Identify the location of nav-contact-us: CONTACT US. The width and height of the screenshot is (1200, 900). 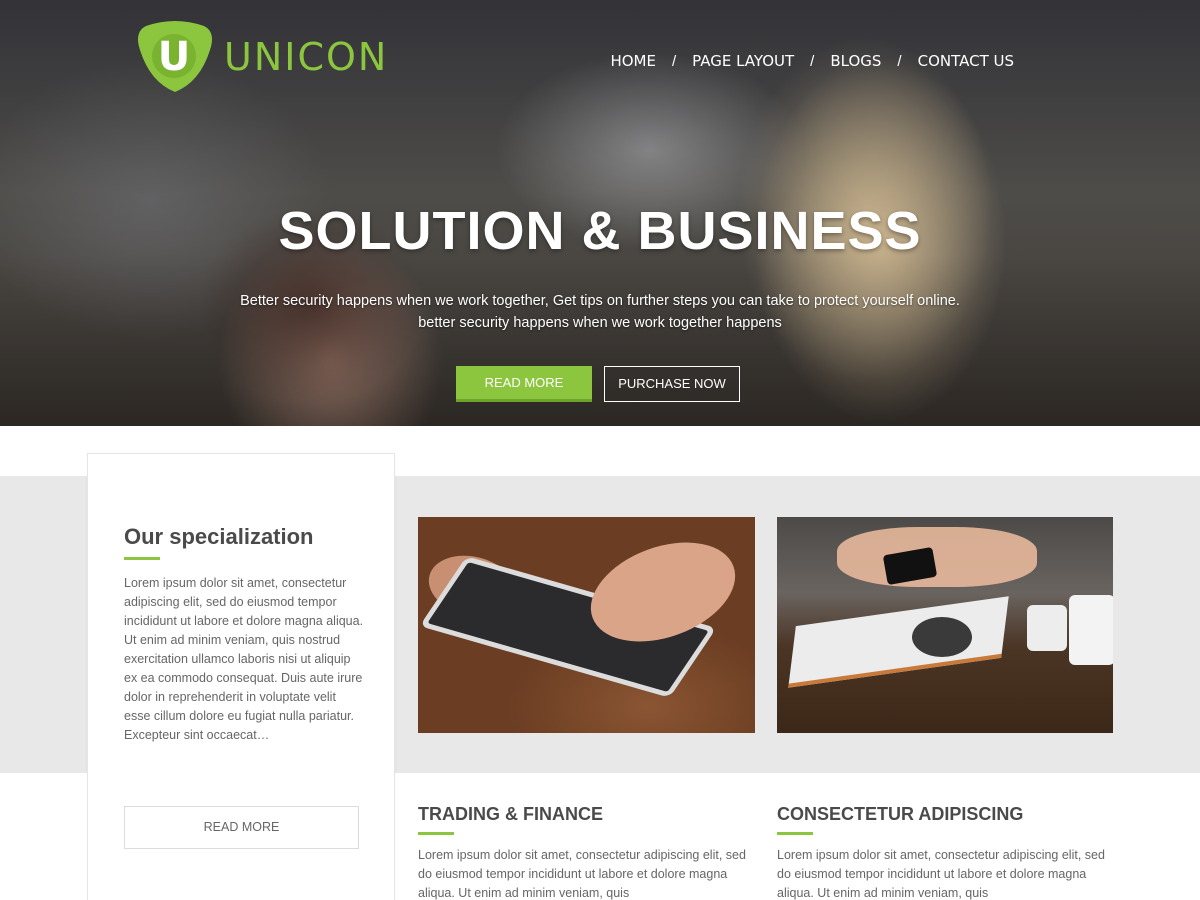
(966, 61).